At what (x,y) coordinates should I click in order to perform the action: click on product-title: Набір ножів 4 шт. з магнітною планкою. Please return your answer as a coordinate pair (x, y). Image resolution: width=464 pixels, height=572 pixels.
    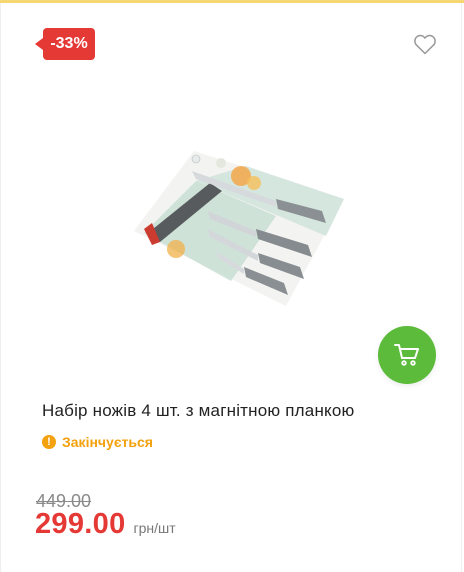
    Looking at the image, I should click on (242, 411).